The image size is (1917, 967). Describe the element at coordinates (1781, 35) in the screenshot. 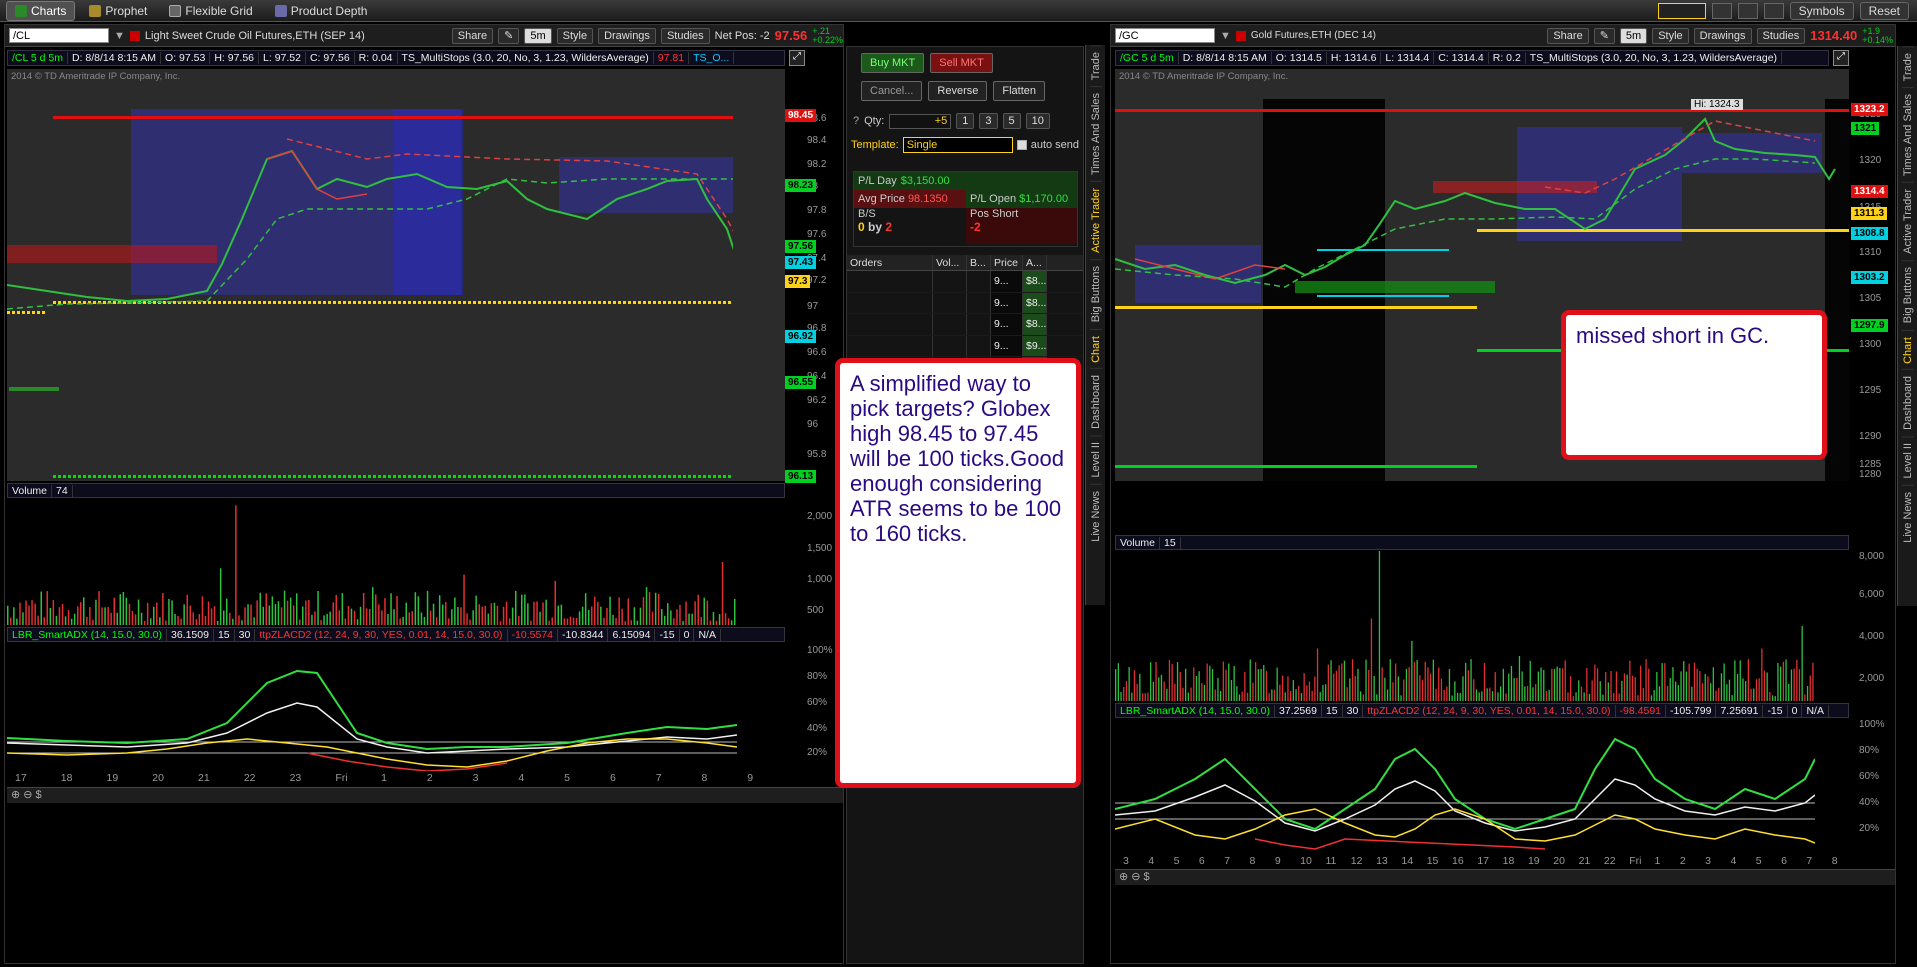

I see `right-studies-button: Studies` at that location.